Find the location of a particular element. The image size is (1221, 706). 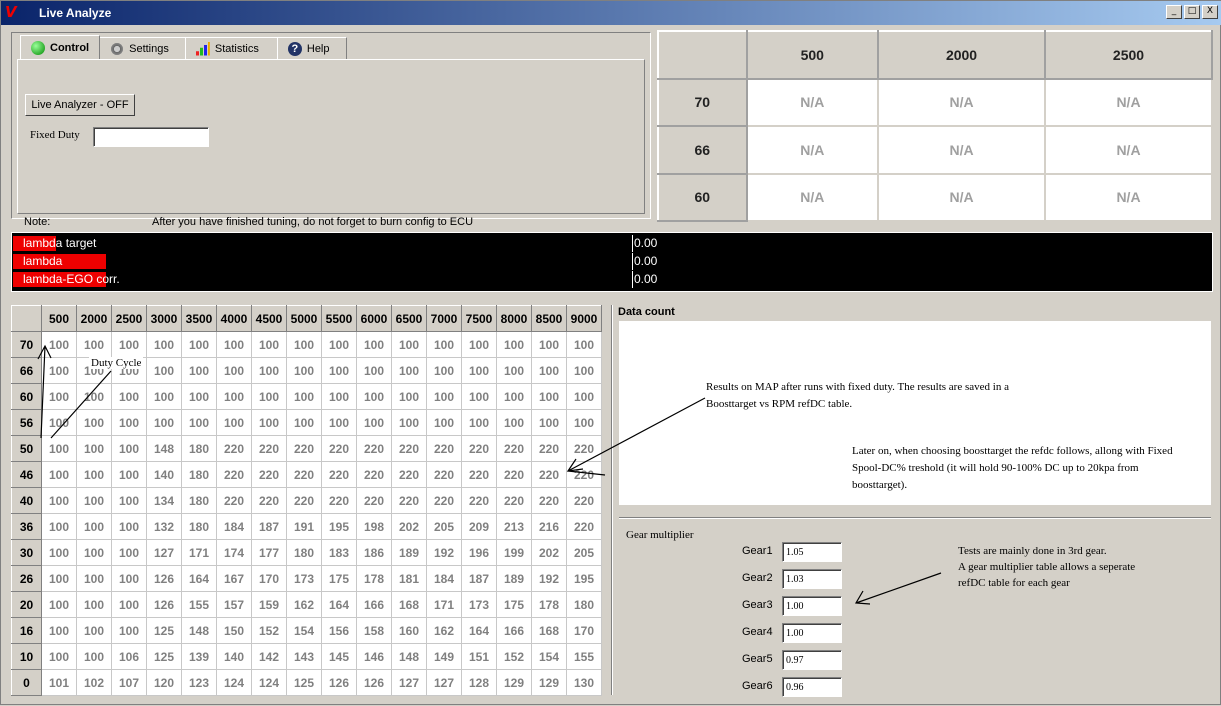

gear1-input: 1.05 is located at coordinates (812, 552).